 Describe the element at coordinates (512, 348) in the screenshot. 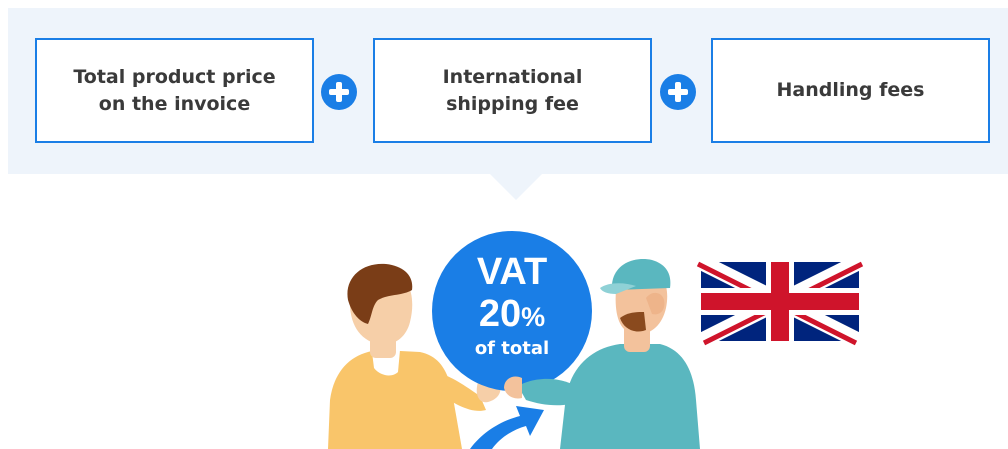

I see `vat-subtitle: of total` at that location.